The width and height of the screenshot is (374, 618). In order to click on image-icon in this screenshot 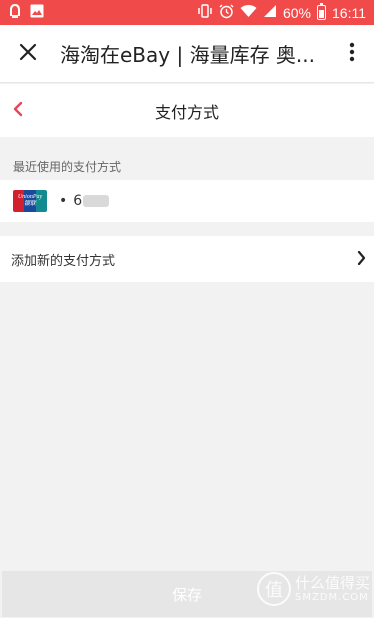, I will do `click(37, 12)`.